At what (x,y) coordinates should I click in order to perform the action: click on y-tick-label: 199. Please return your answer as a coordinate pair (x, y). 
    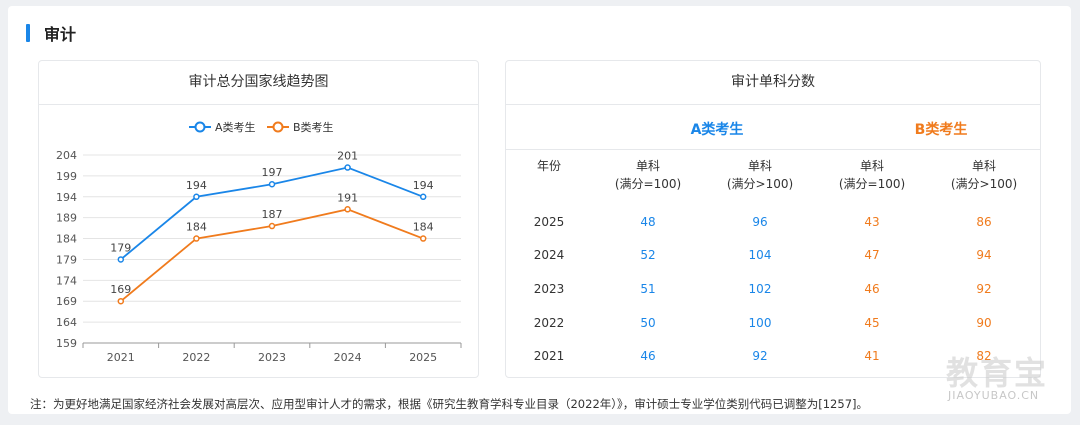
    Looking at the image, I should click on (66, 176).